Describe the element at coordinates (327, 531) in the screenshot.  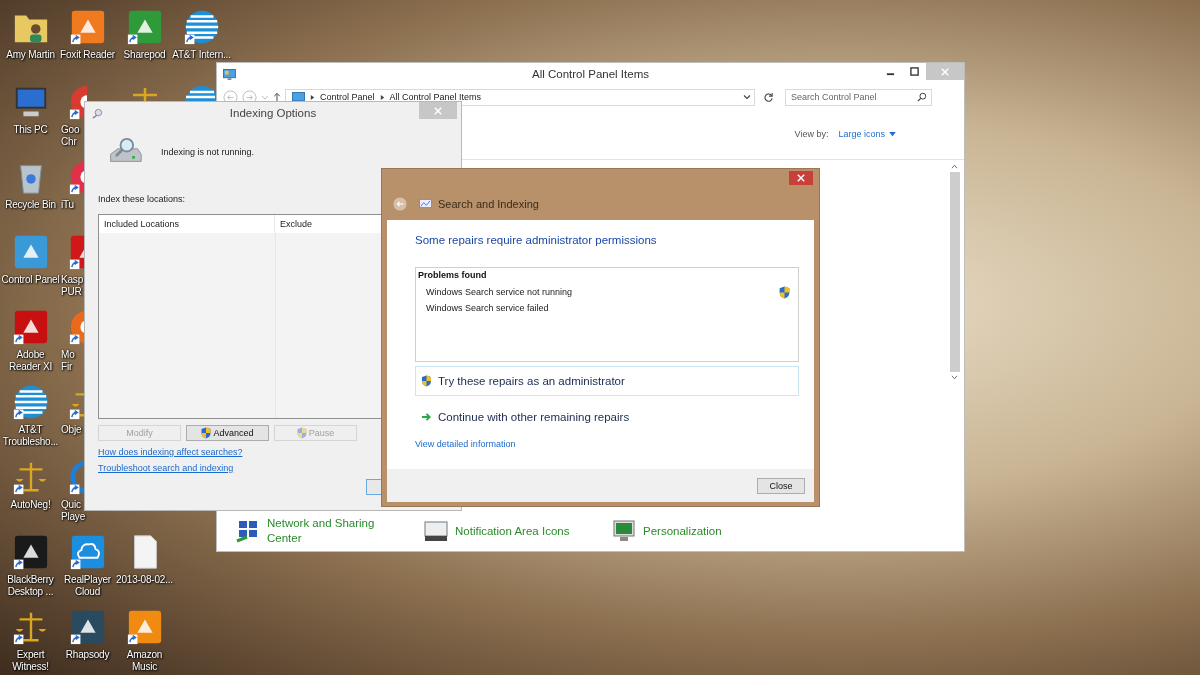
I see `control-panel-link: Network and Sharing Center` at that location.